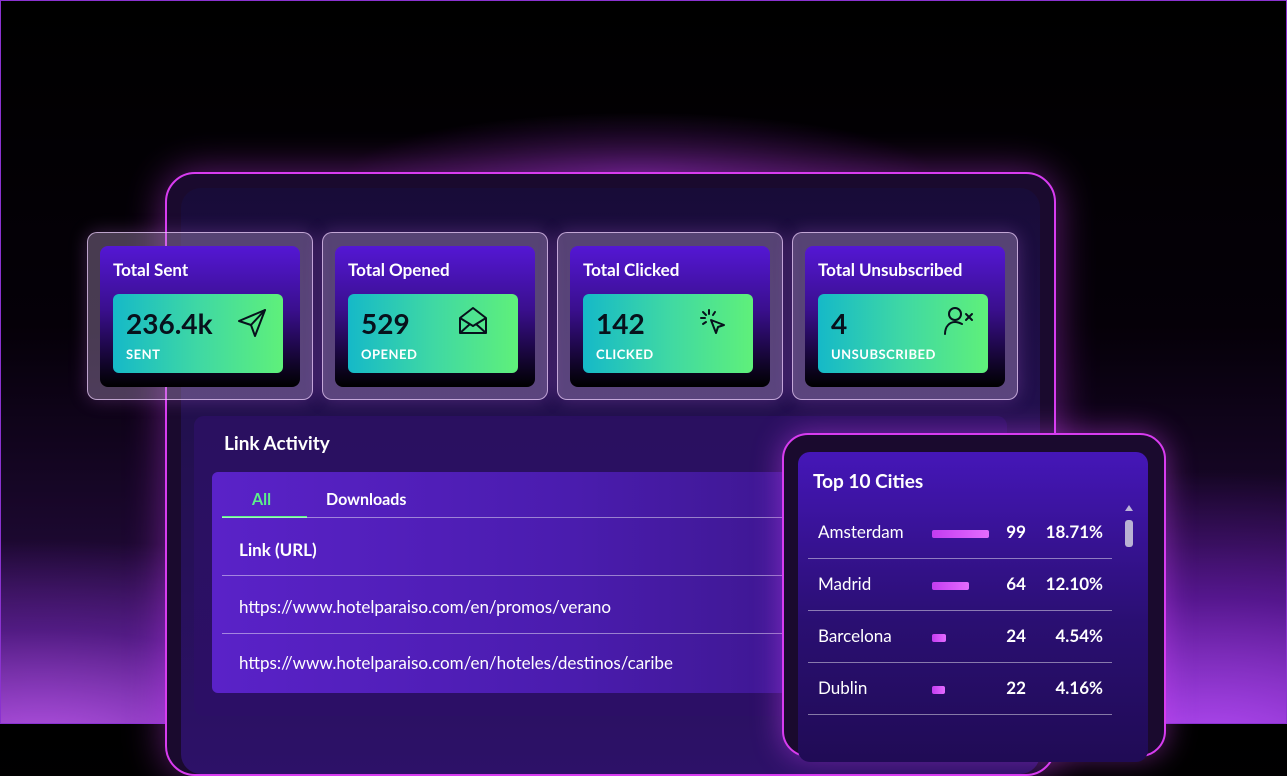  What do you see at coordinates (843, 687) in the screenshot?
I see `city-name: Dublin` at bounding box center [843, 687].